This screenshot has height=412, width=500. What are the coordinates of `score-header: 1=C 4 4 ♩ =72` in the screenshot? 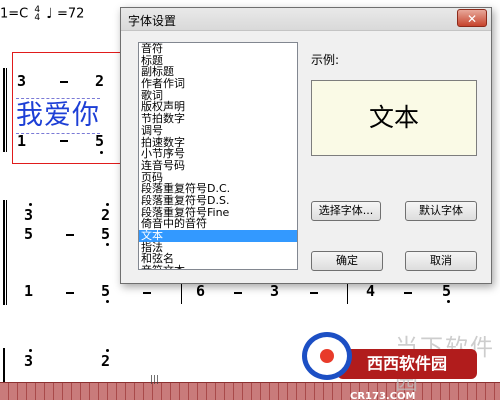 It's located at (42, 14).